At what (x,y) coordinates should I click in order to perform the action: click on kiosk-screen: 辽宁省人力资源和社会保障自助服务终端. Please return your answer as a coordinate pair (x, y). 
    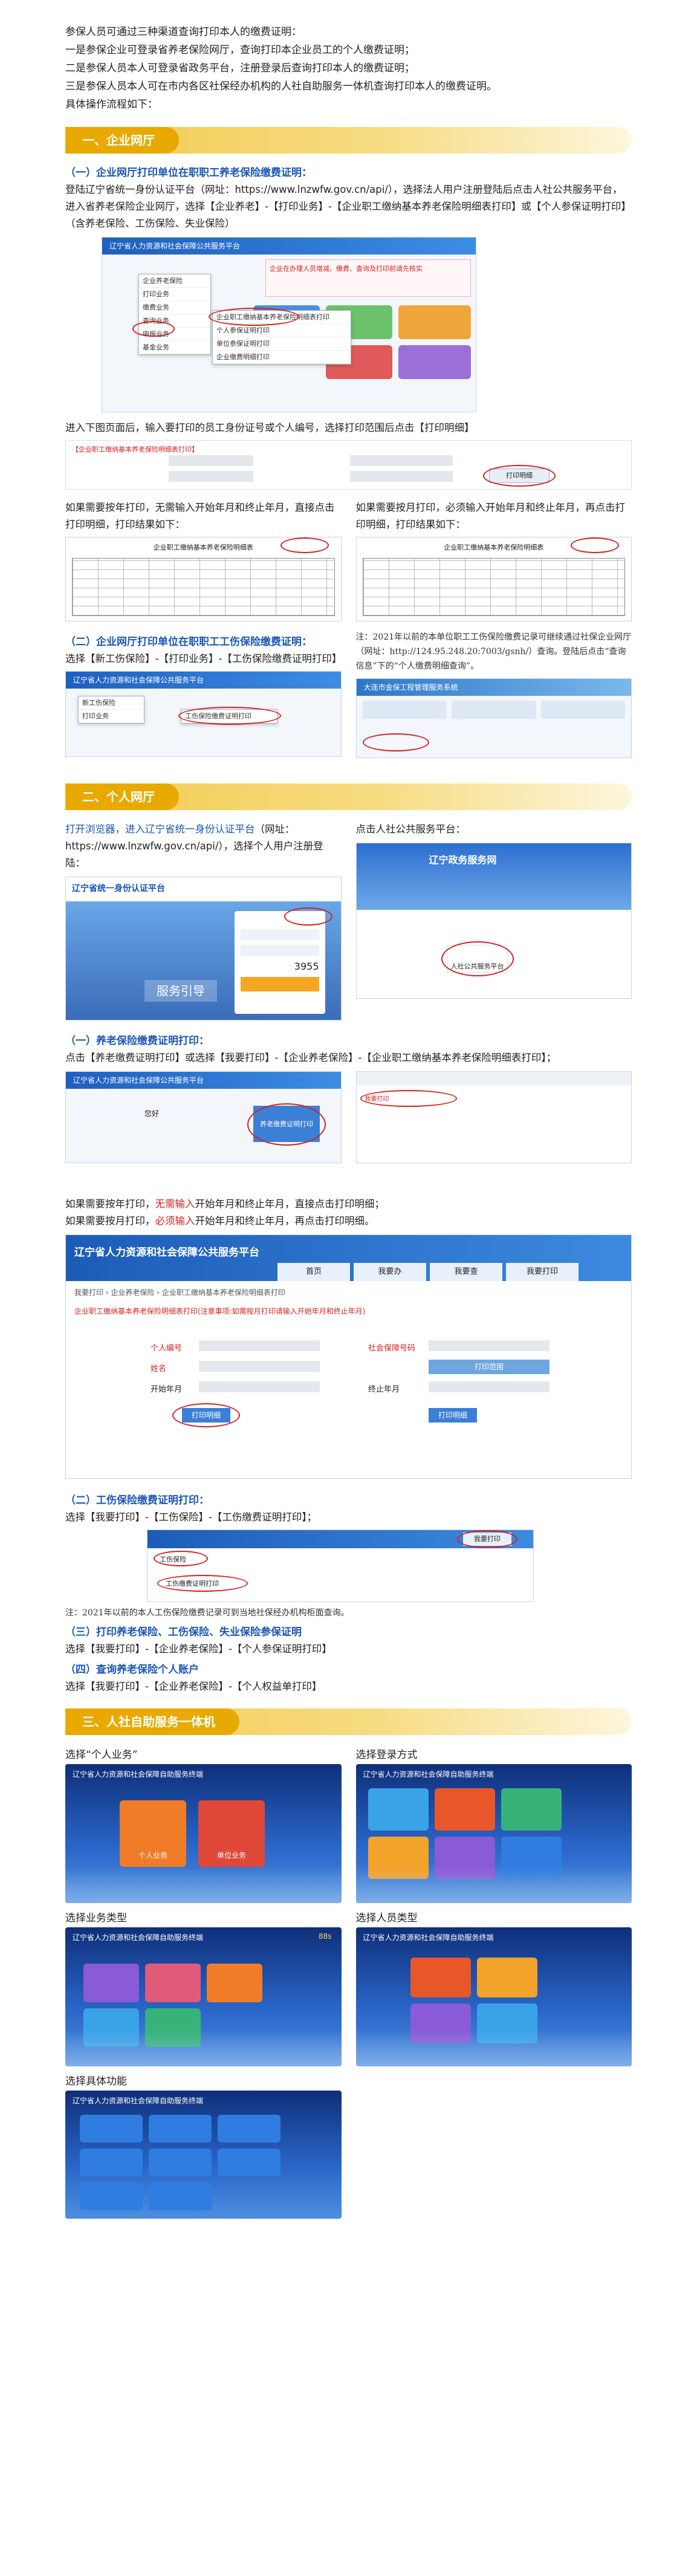
    Looking at the image, I should click on (203, 2155).